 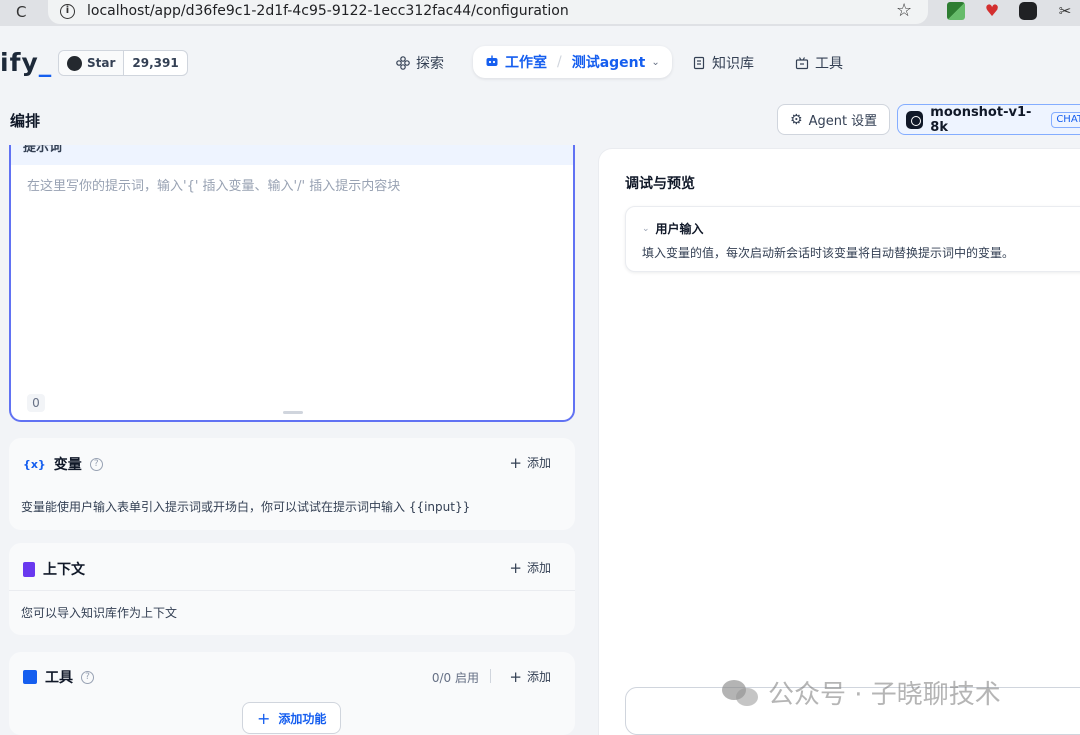 I want to click on model-selector-button: moonshot-v1-8k CHAT, so click(x=988, y=119).